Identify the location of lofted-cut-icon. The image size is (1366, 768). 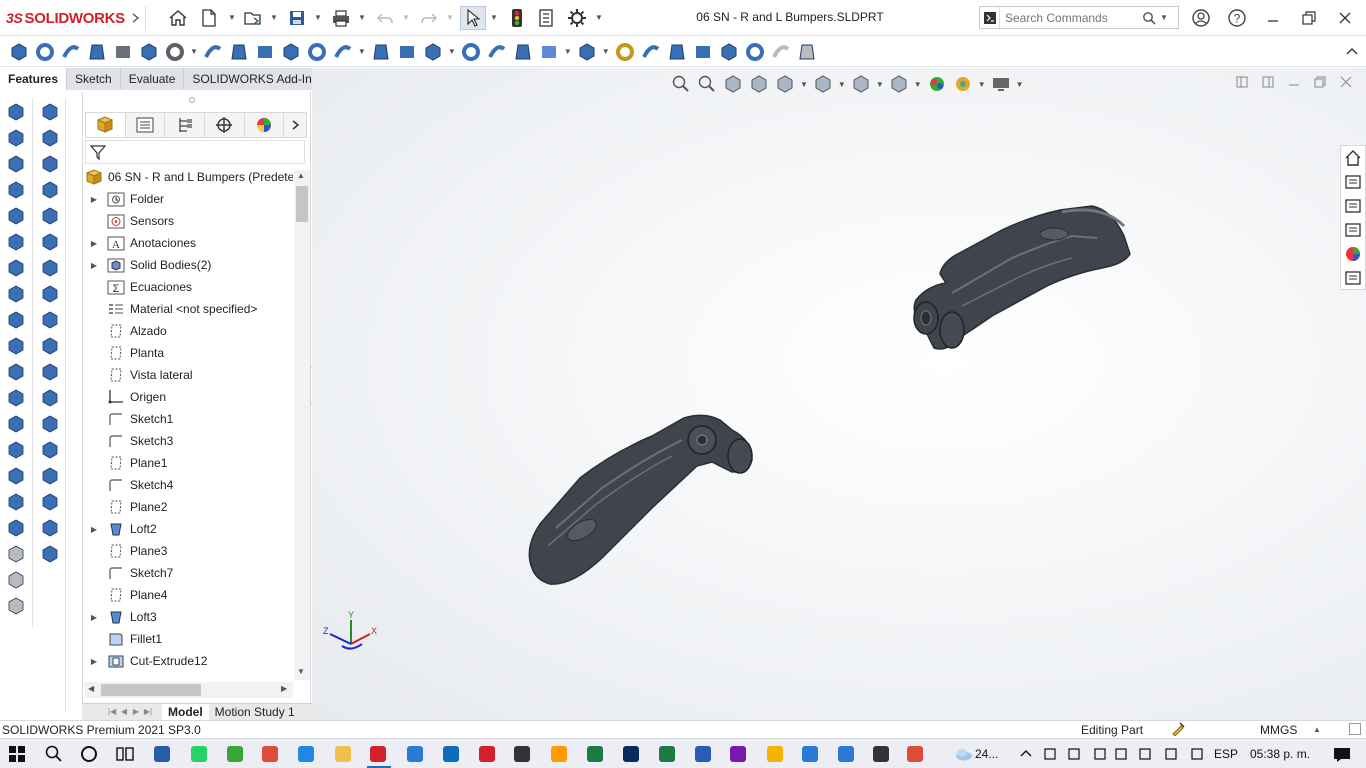
(265, 52).